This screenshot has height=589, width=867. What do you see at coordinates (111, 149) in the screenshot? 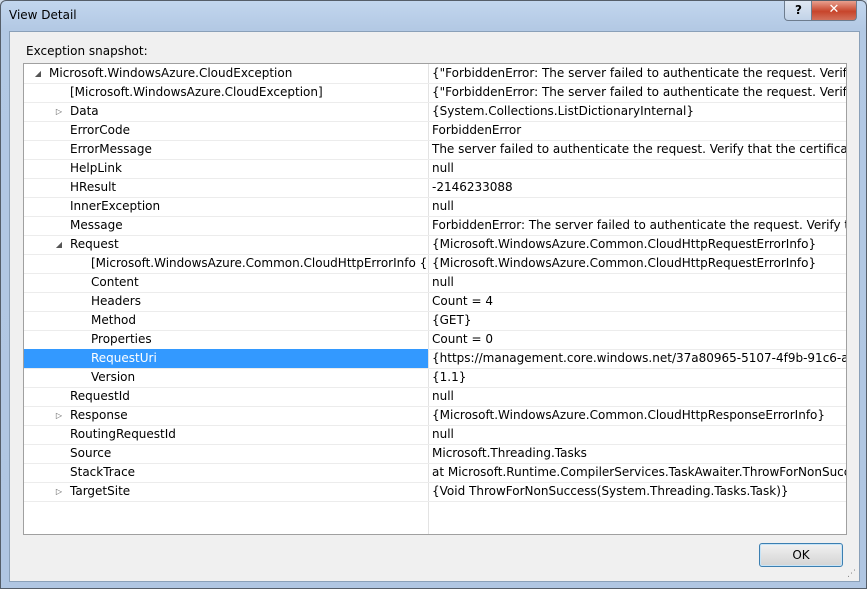
I see `property-name: ErrorMessage` at bounding box center [111, 149].